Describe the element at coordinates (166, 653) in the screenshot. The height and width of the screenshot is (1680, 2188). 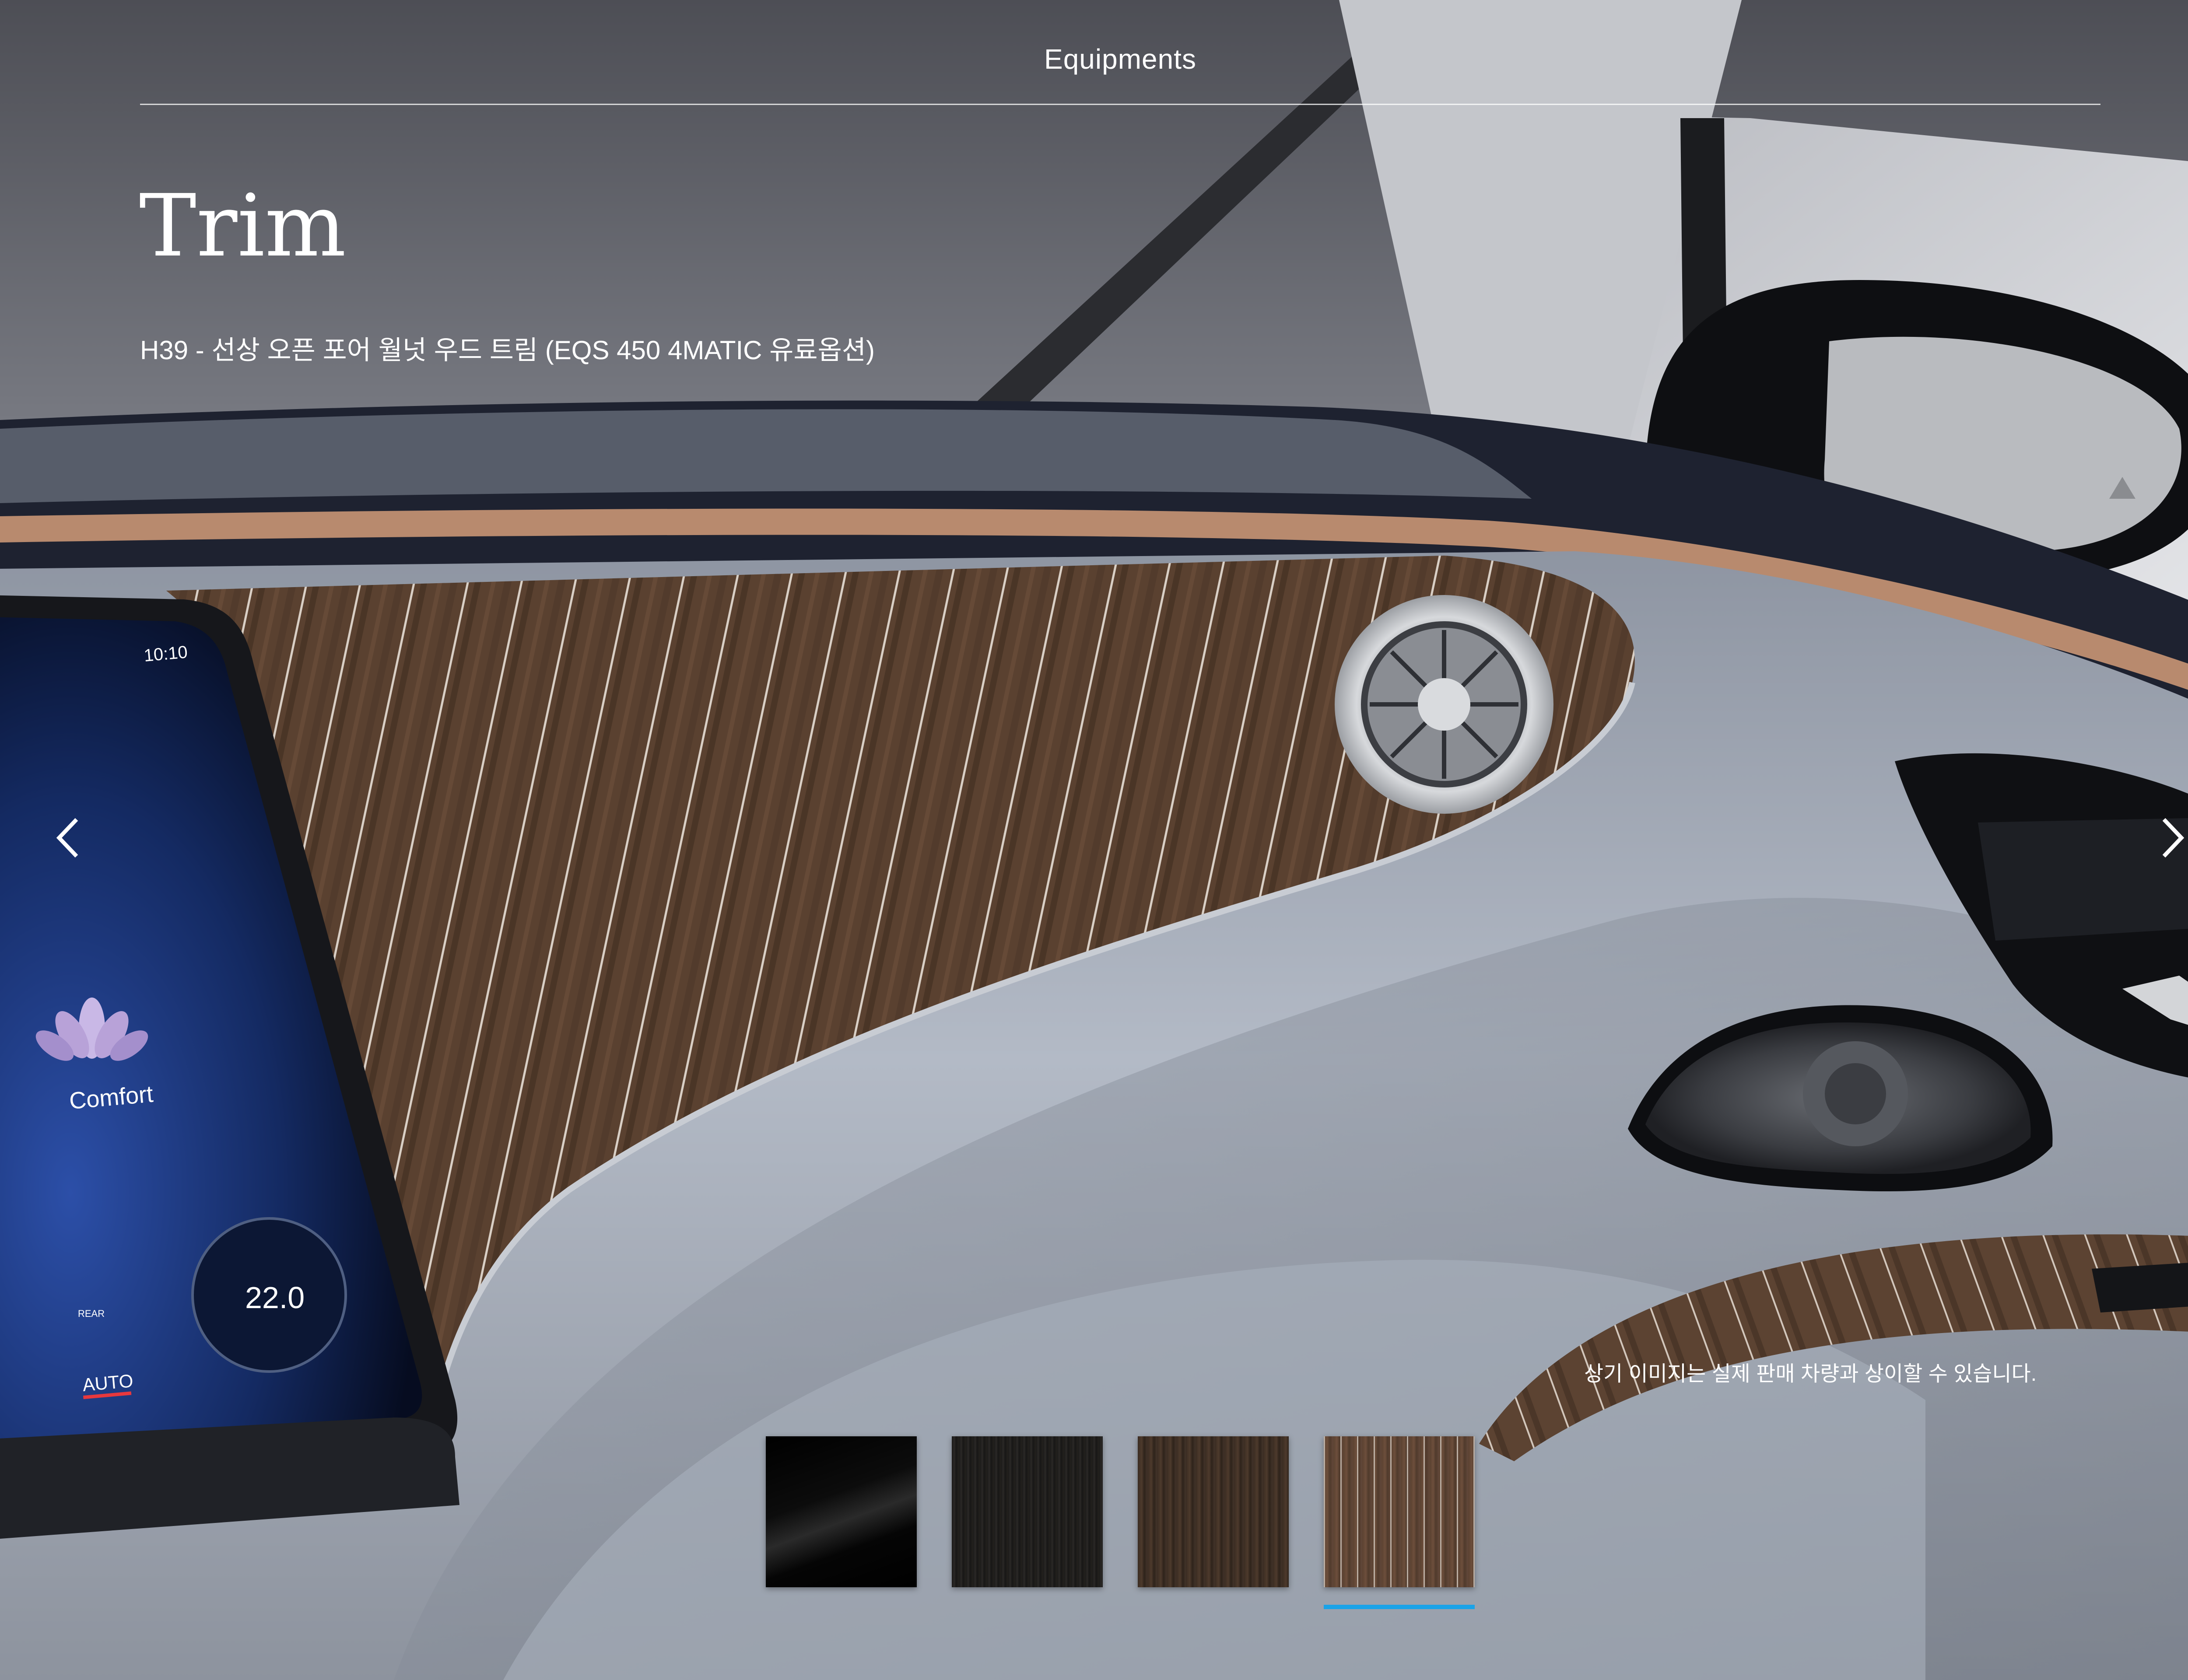
I see `svg-text: 10:10` at that location.